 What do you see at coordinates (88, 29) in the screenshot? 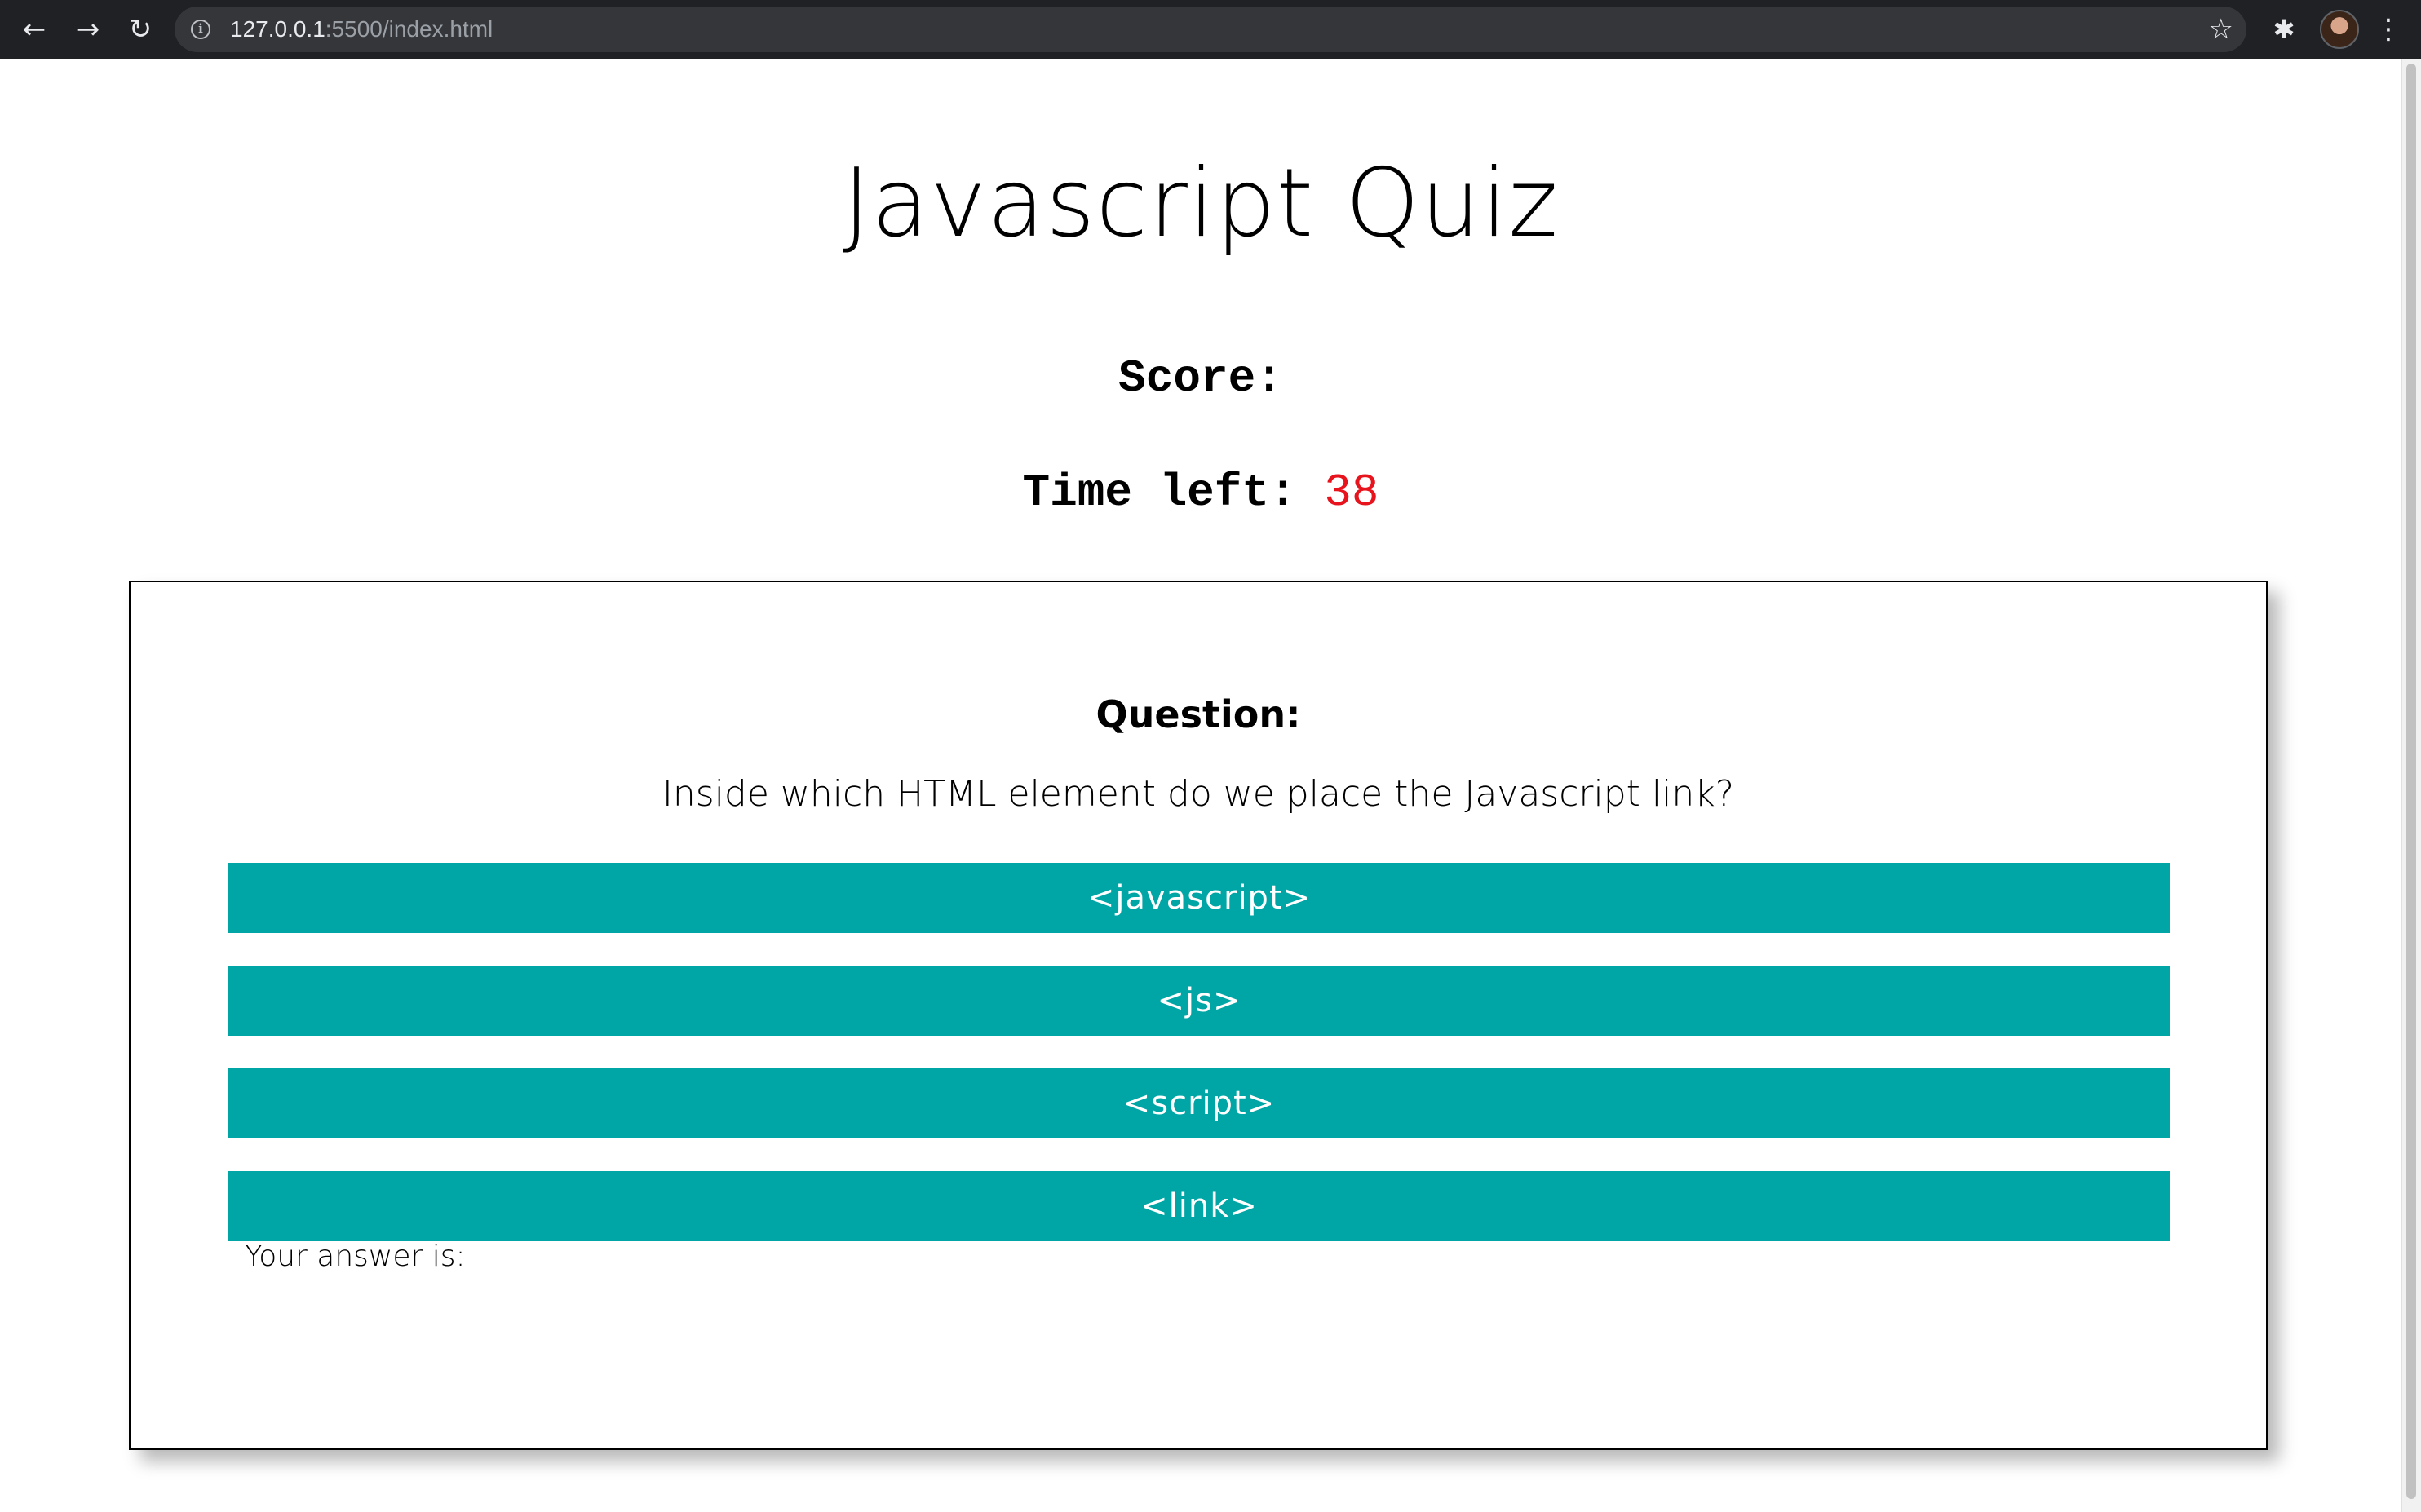
I see `forward-icon: →` at bounding box center [88, 29].